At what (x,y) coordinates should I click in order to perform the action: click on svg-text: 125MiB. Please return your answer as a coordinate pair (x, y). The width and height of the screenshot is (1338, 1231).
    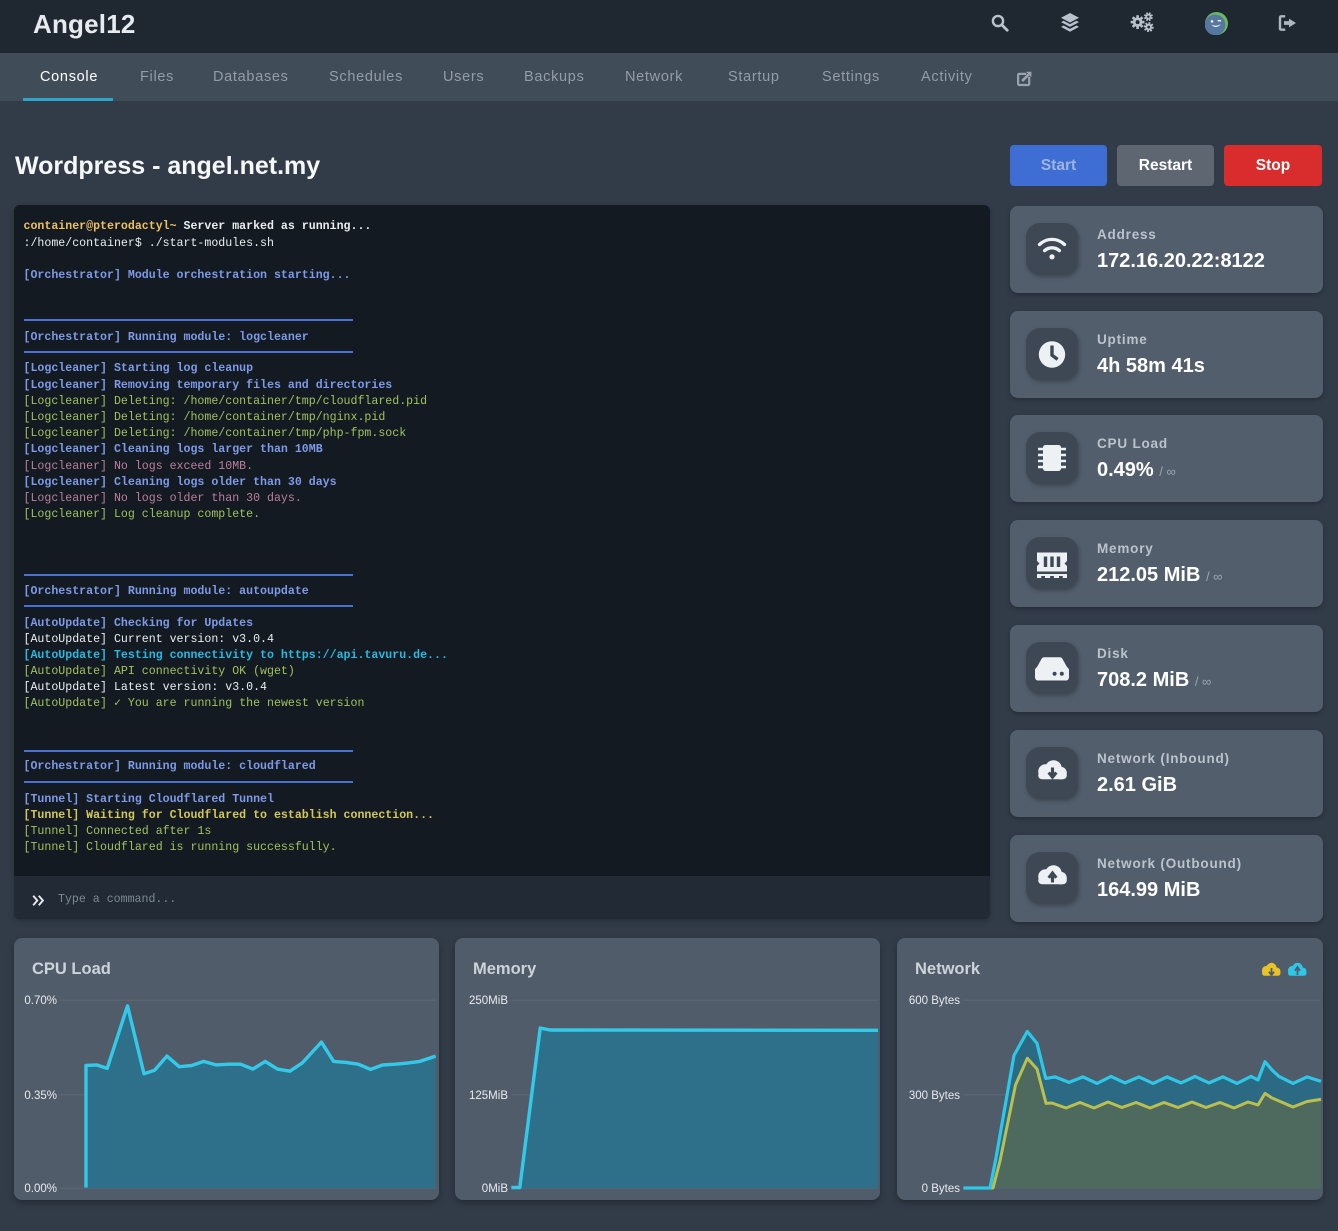
    Looking at the image, I should click on (488, 1096).